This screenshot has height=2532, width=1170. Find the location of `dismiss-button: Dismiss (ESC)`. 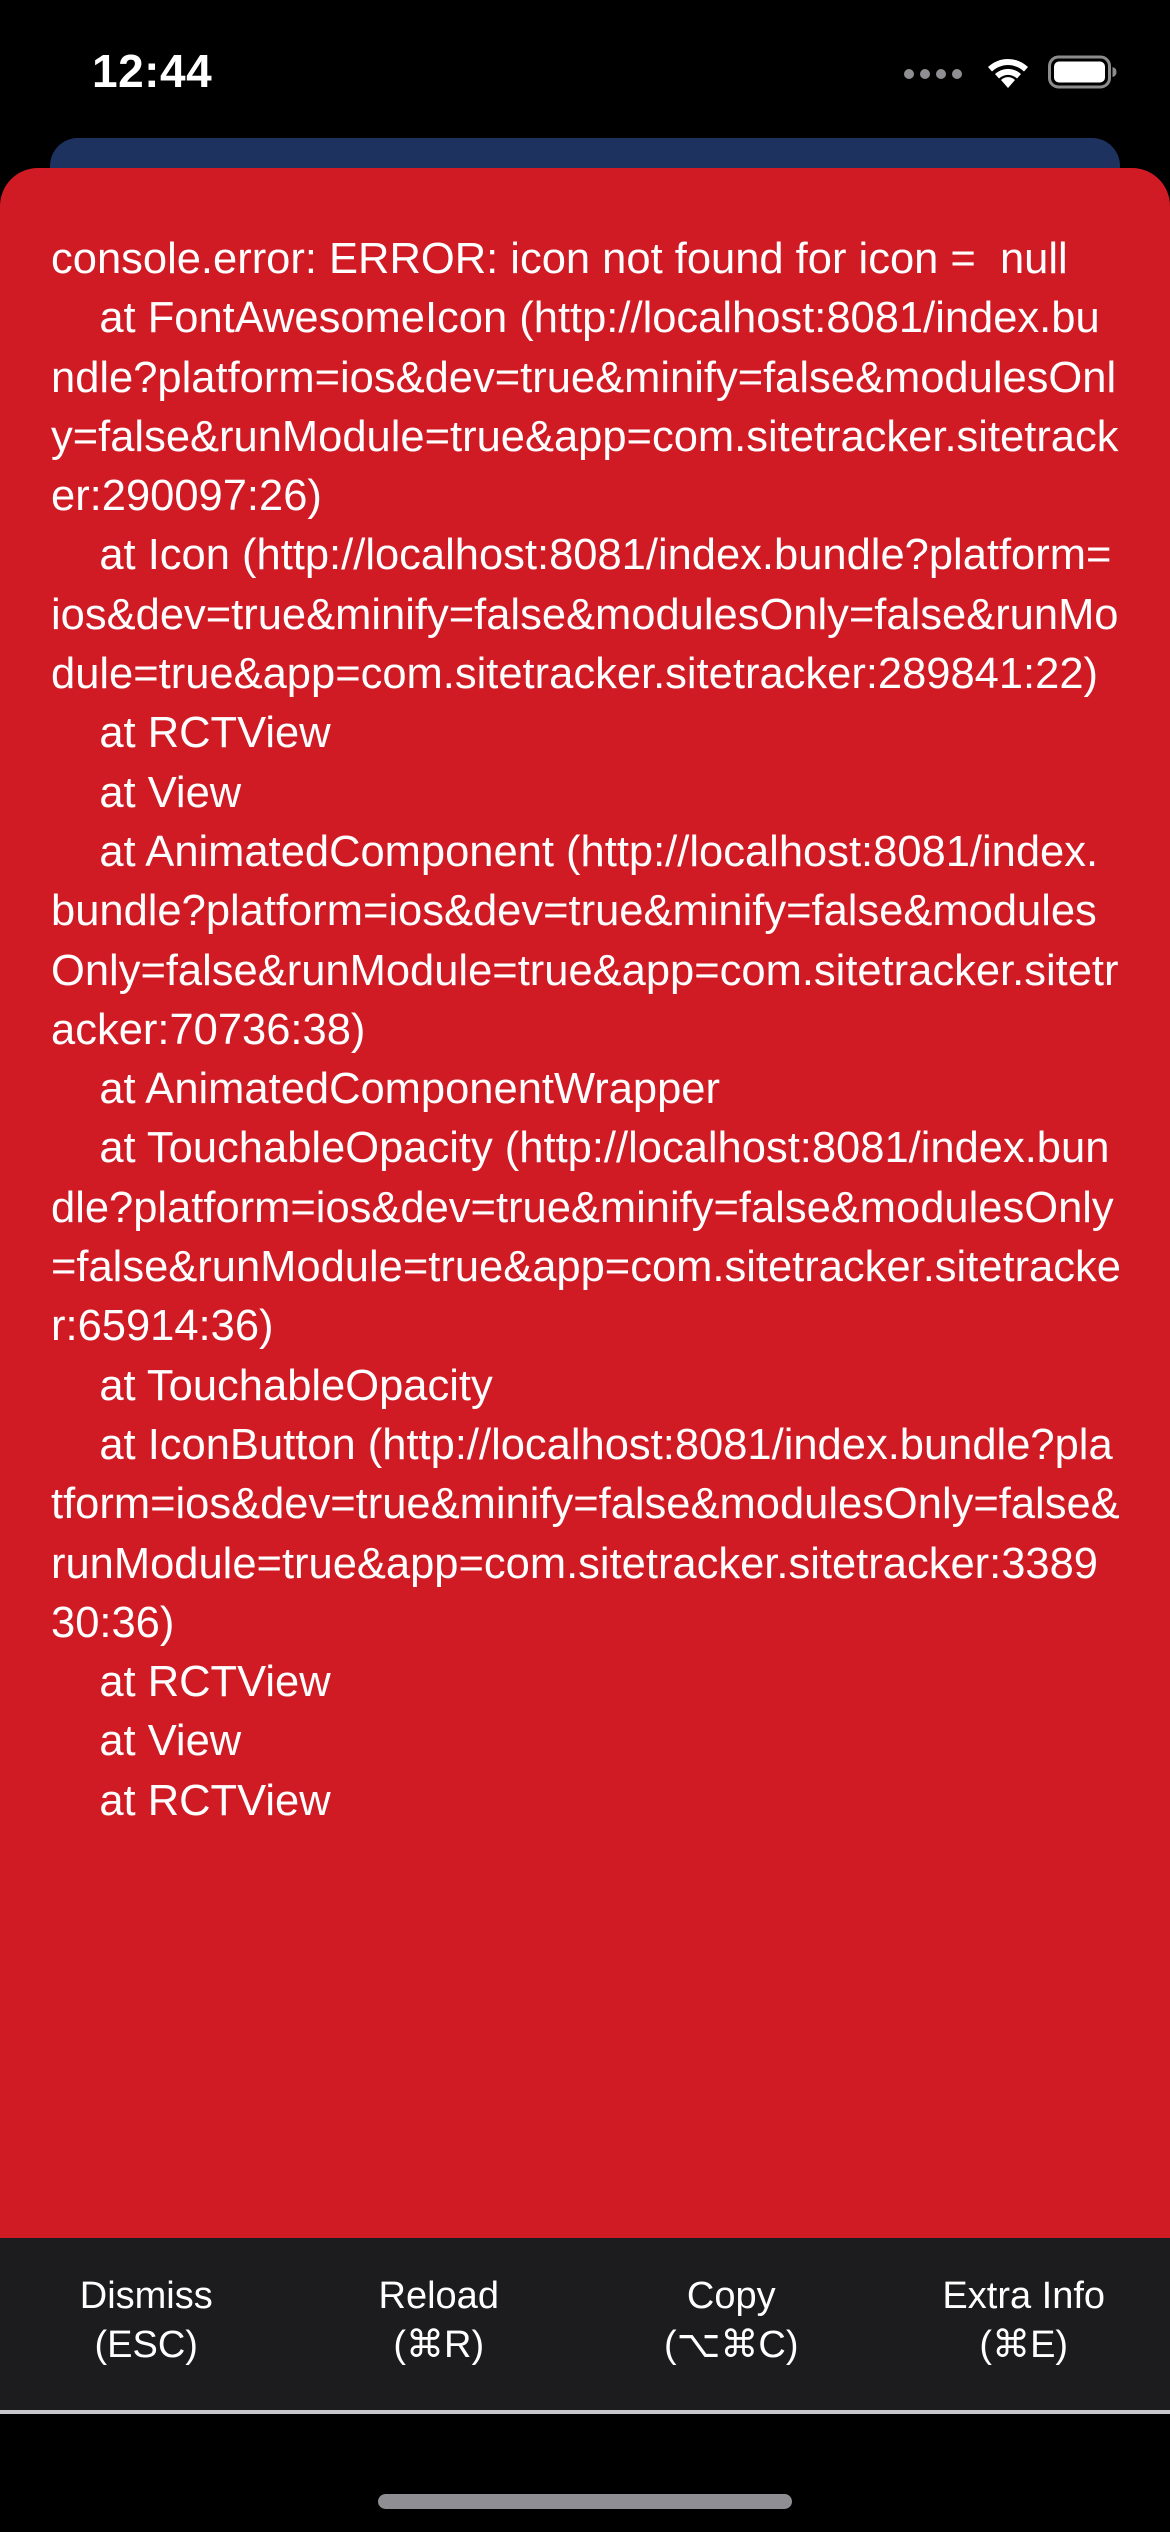

dismiss-button: Dismiss (ESC) is located at coordinates (146, 2325).